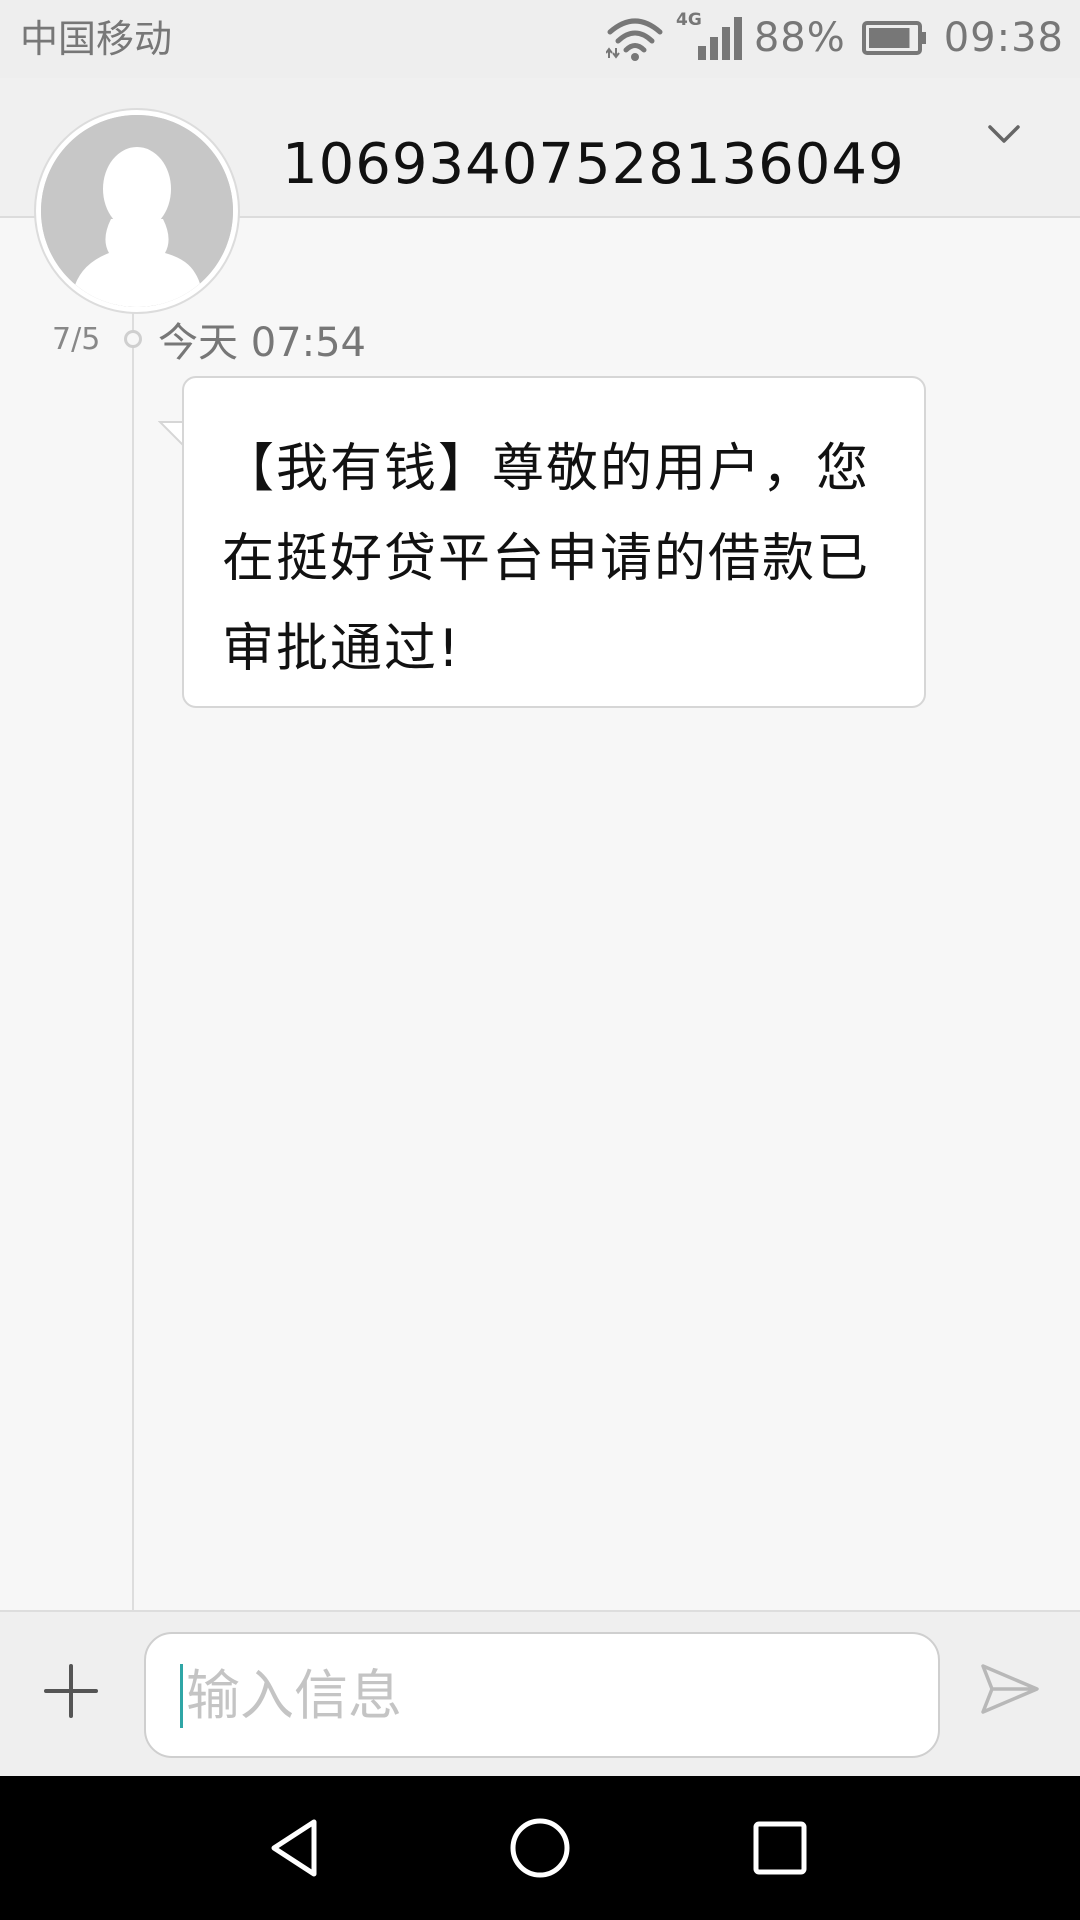 The height and width of the screenshot is (1920, 1080). What do you see at coordinates (133, 956) in the screenshot?
I see `timeline-line` at bounding box center [133, 956].